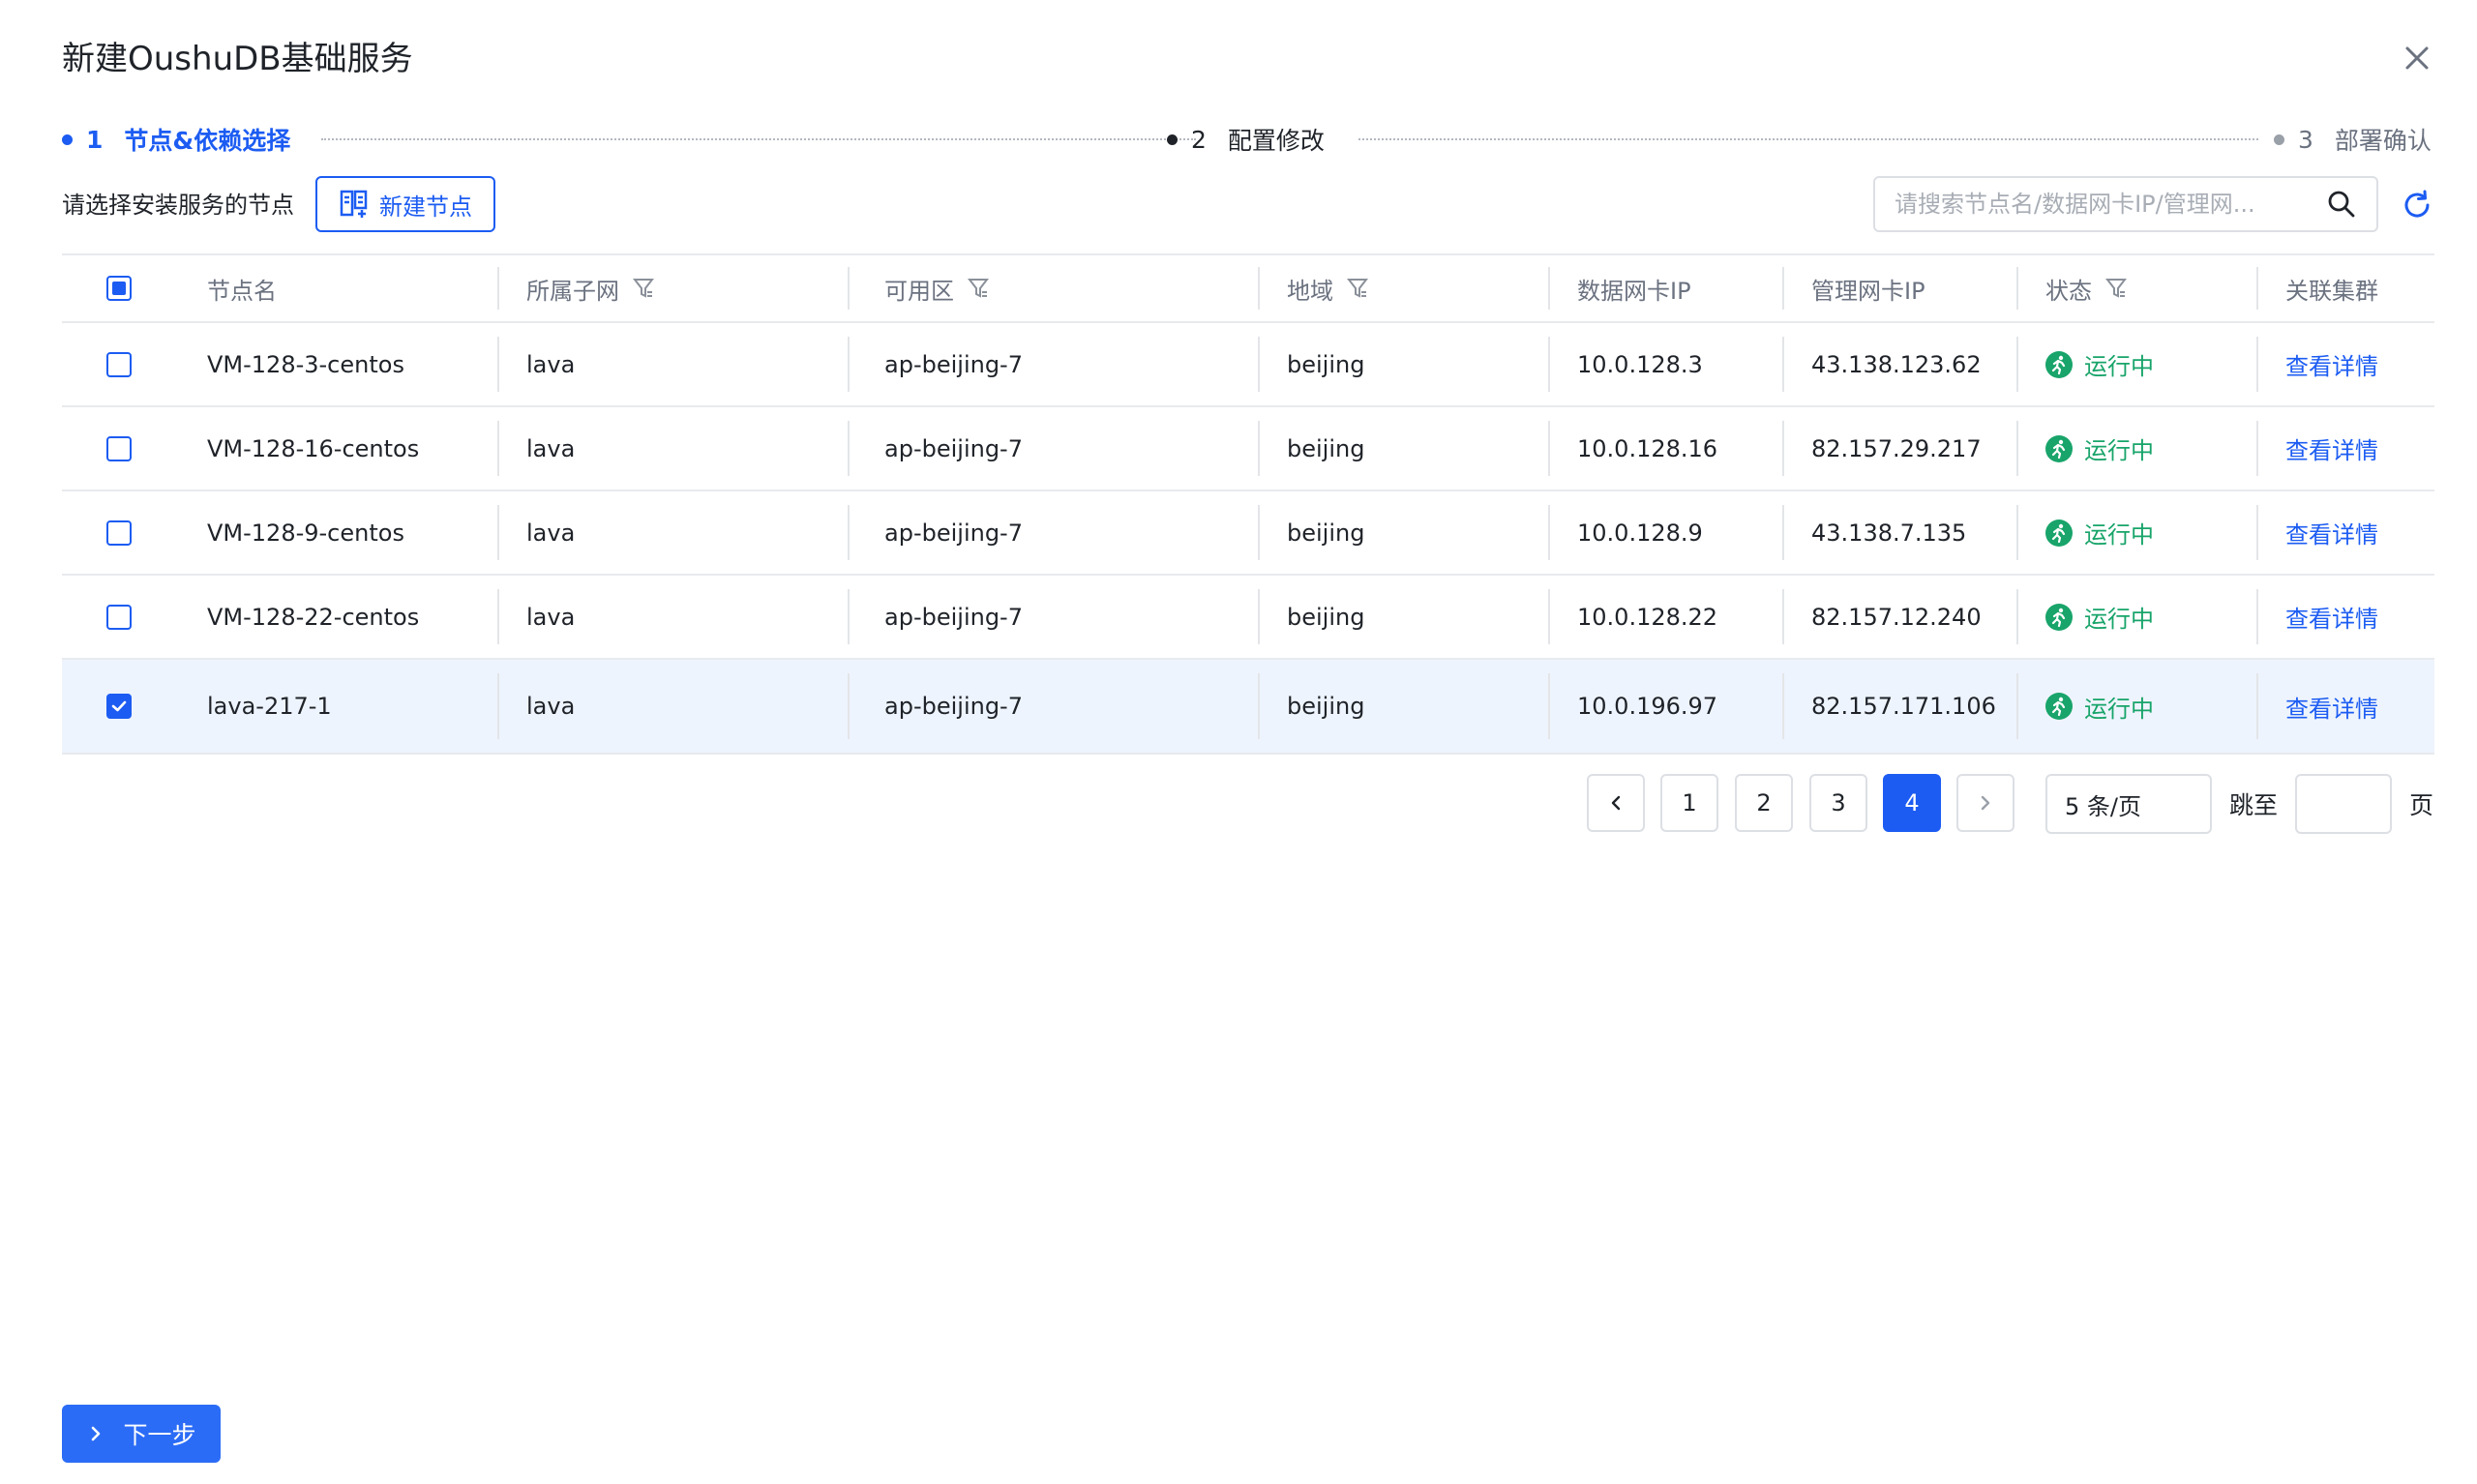  I want to click on page-button-3: 3, so click(1838, 803).